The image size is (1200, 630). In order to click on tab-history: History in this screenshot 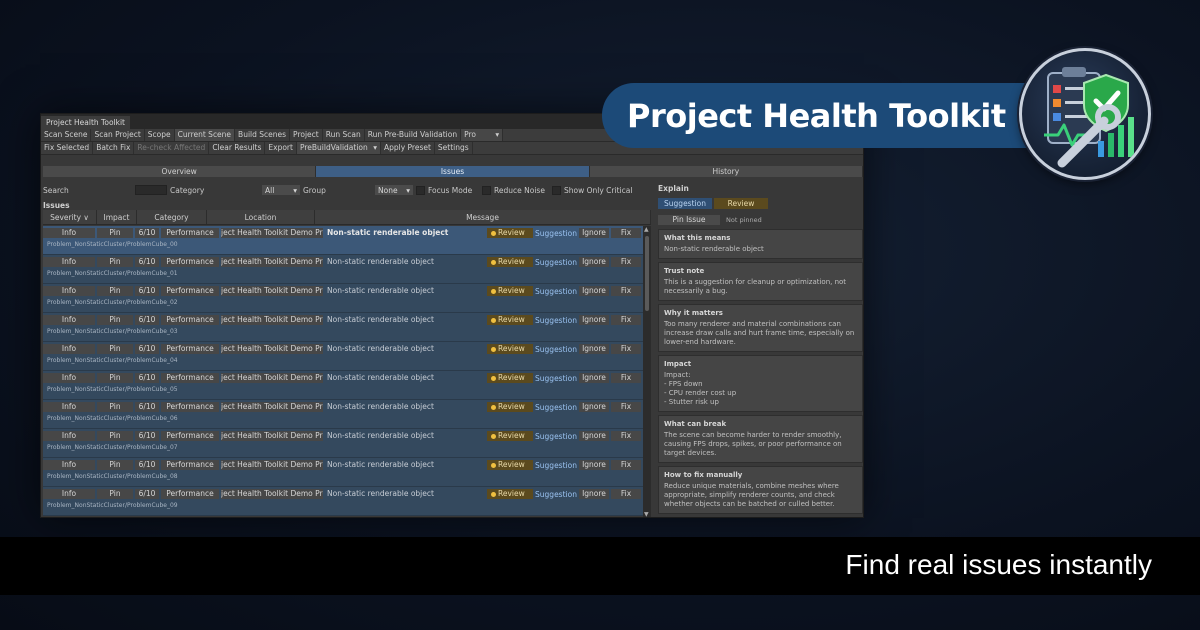, I will do `click(726, 171)`.